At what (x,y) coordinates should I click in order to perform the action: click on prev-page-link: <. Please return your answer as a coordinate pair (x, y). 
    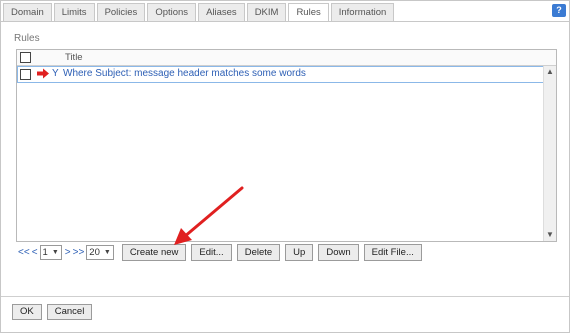
    Looking at the image, I should click on (35, 252).